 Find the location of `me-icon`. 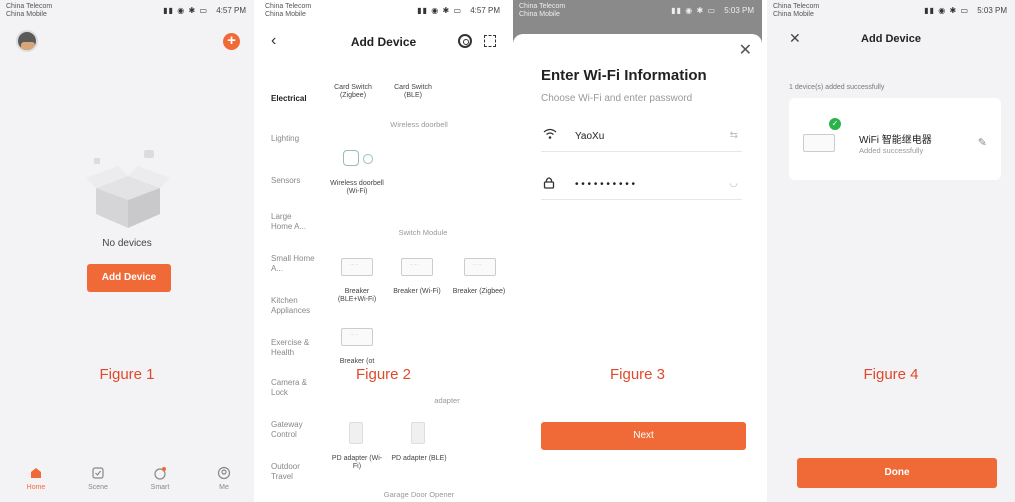

me-icon is located at coordinates (224, 473).